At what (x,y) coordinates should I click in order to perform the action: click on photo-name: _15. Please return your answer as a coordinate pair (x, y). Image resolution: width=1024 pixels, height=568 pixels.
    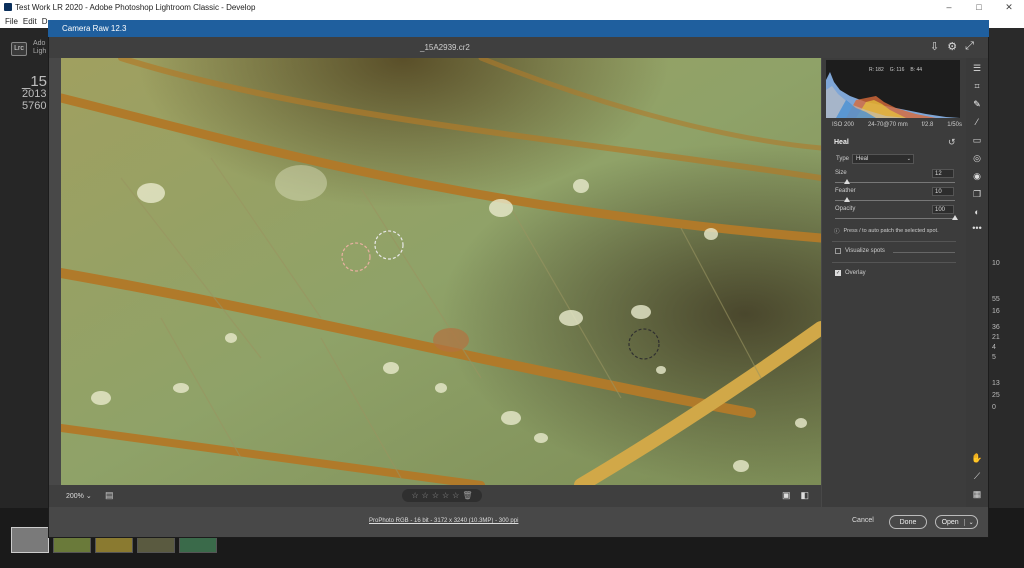
    Looking at the image, I should click on (35, 81).